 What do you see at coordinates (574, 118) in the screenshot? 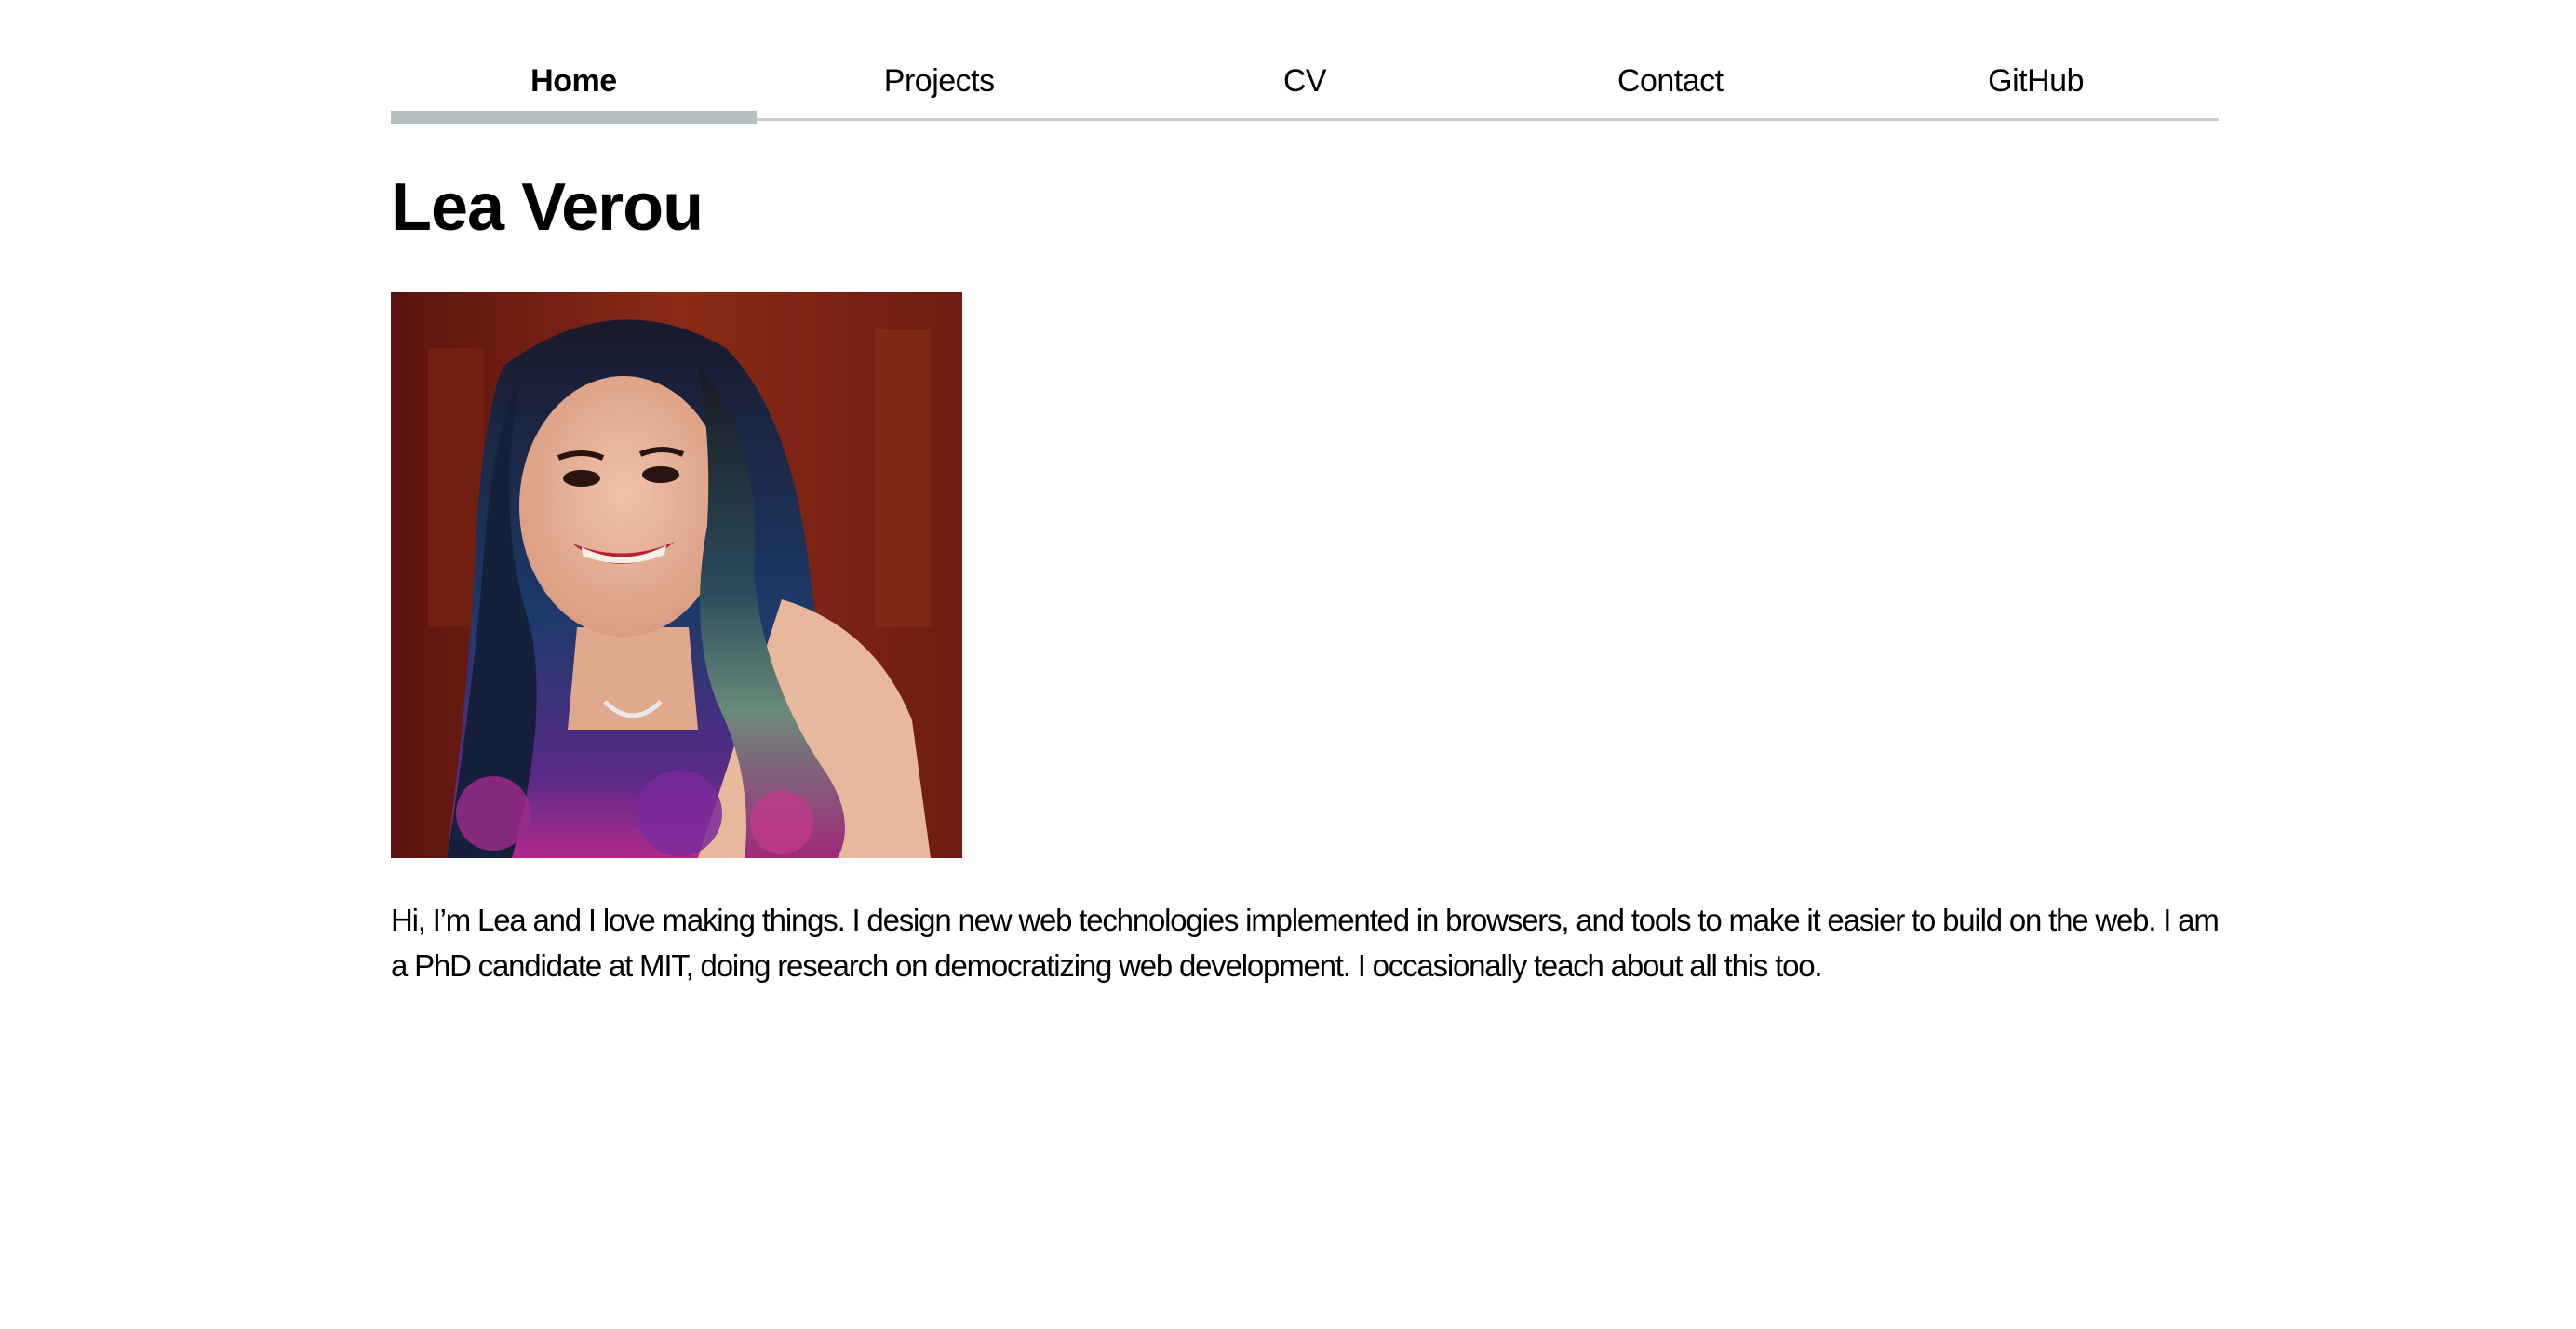
I see `active-indicator` at bounding box center [574, 118].